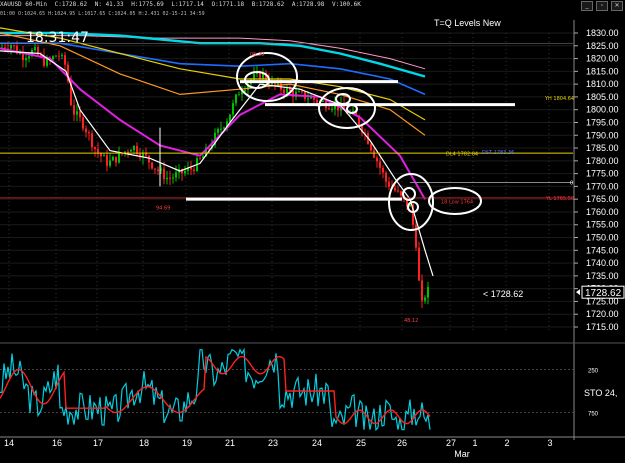 The height and width of the screenshot is (463, 625). I want to click on point-label: 48.12, so click(411, 321).